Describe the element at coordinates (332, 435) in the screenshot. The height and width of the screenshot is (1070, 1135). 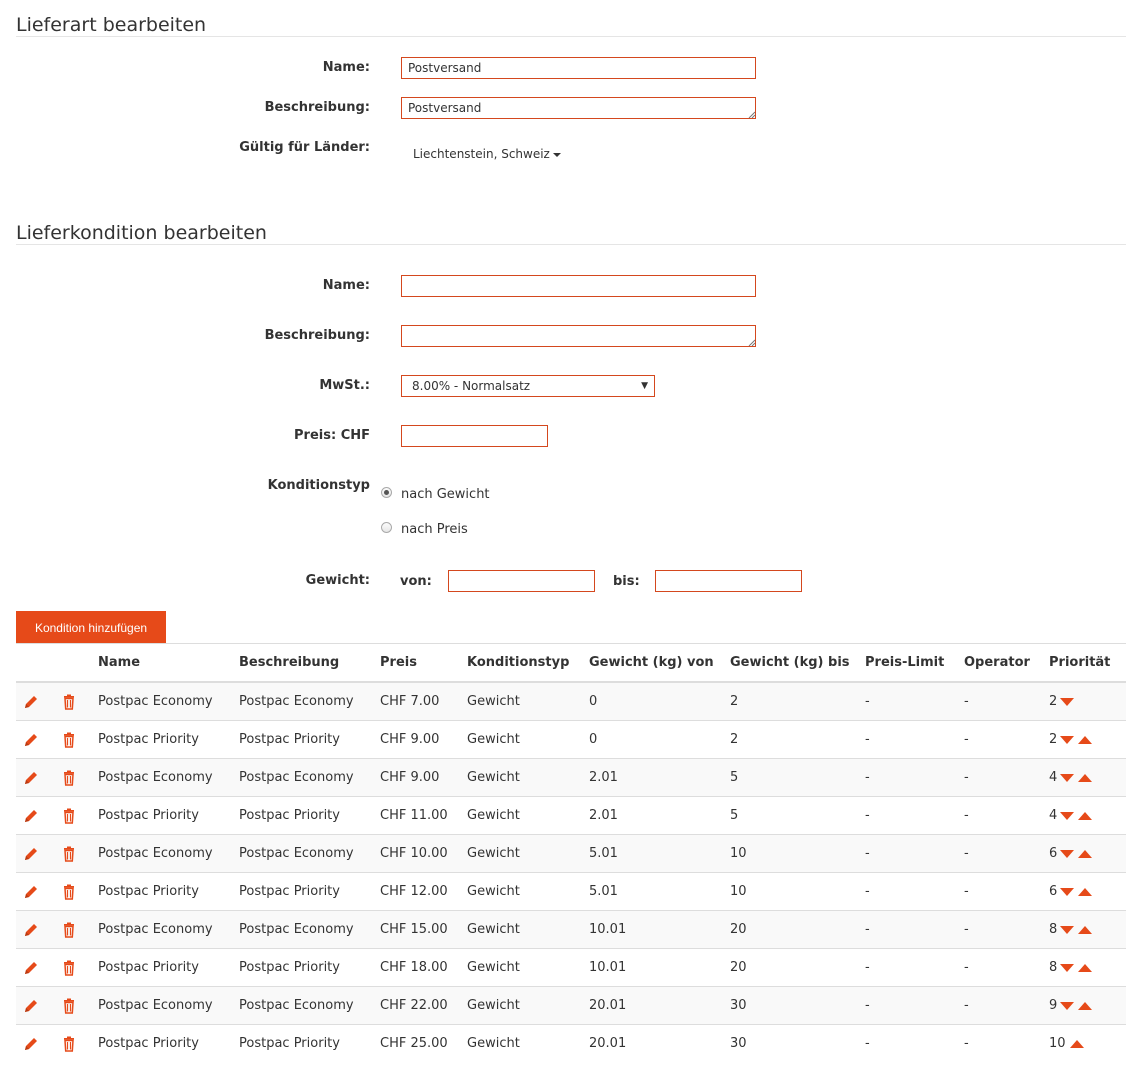
I see `price-label: Preis: CHF` at that location.